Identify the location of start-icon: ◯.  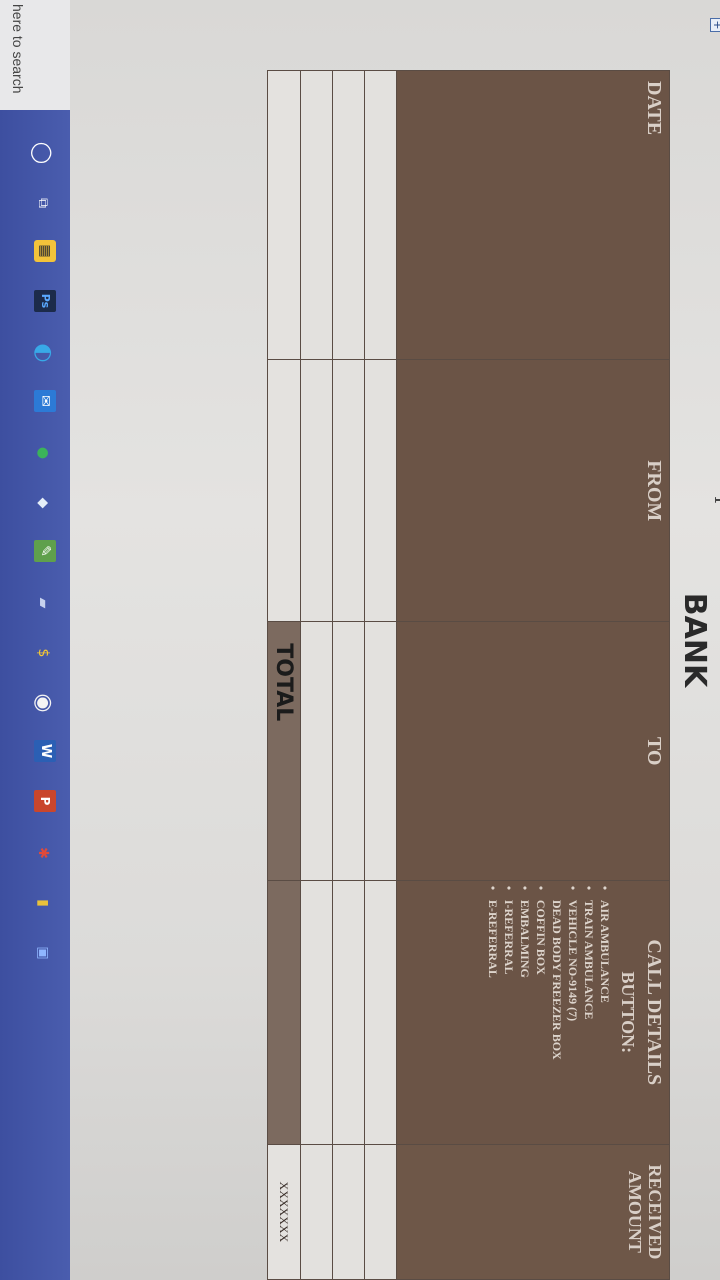
(43, 153).